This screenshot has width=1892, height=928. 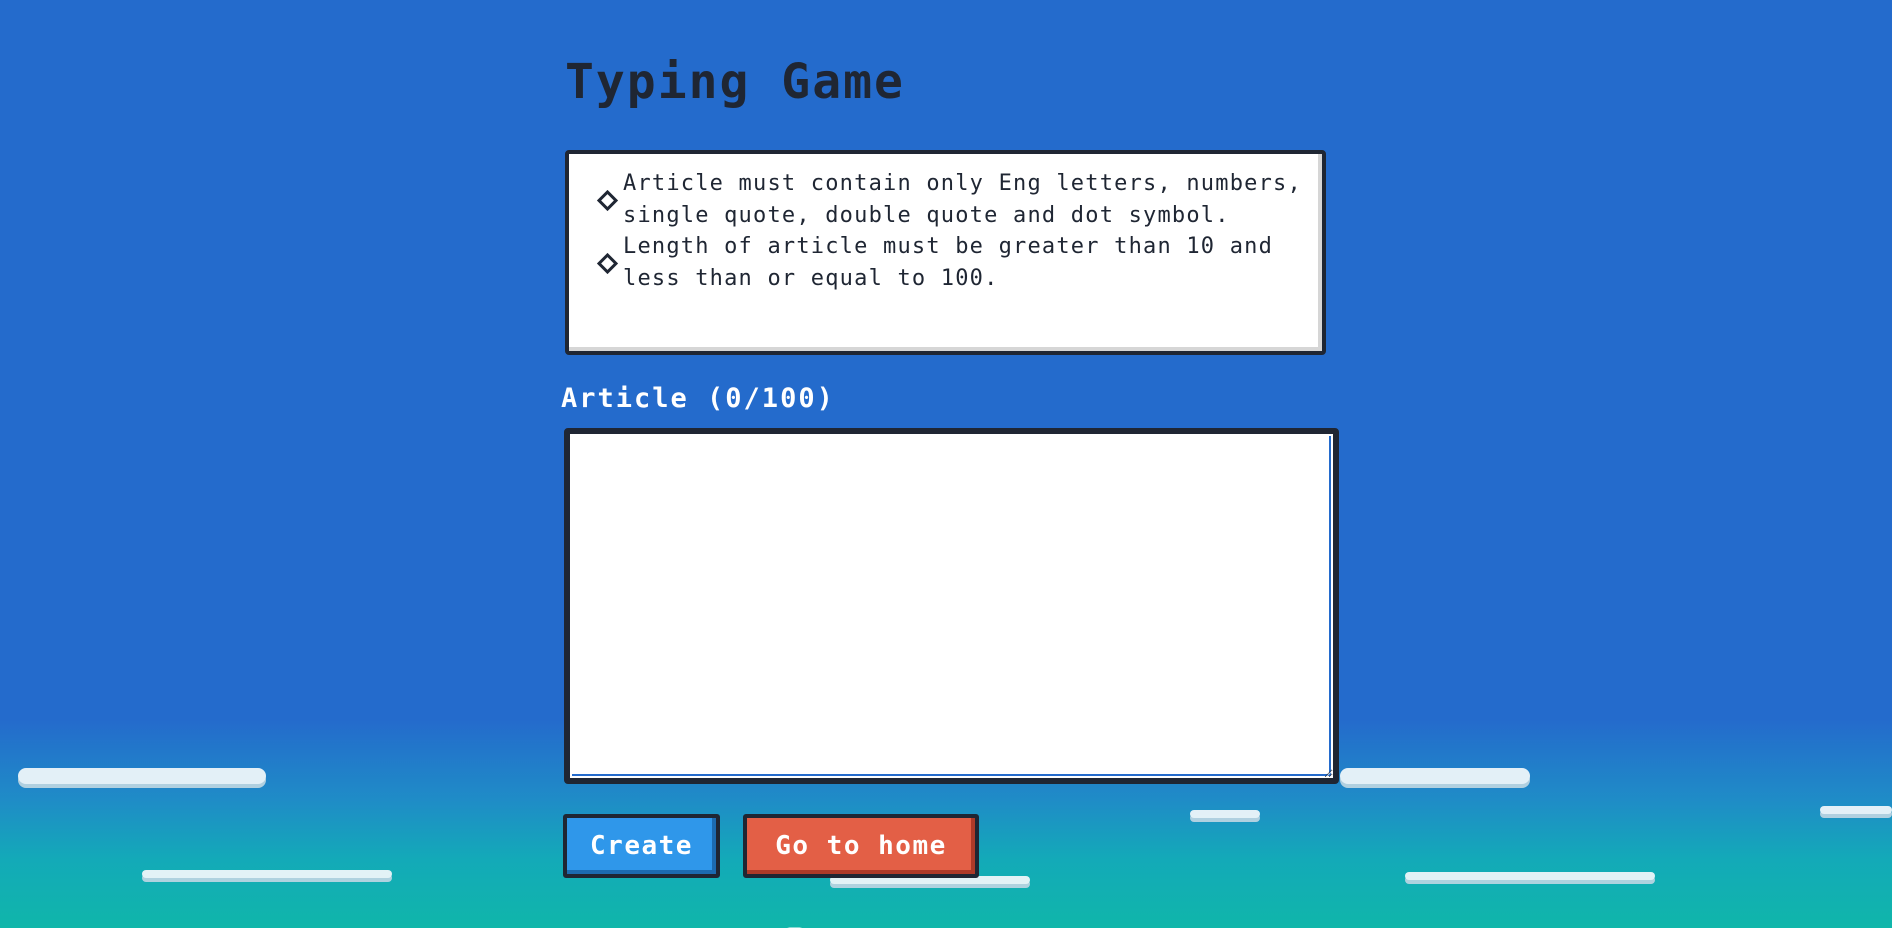 What do you see at coordinates (698, 398) in the screenshot?
I see `article-label: Article (0/100)` at bounding box center [698, 398].